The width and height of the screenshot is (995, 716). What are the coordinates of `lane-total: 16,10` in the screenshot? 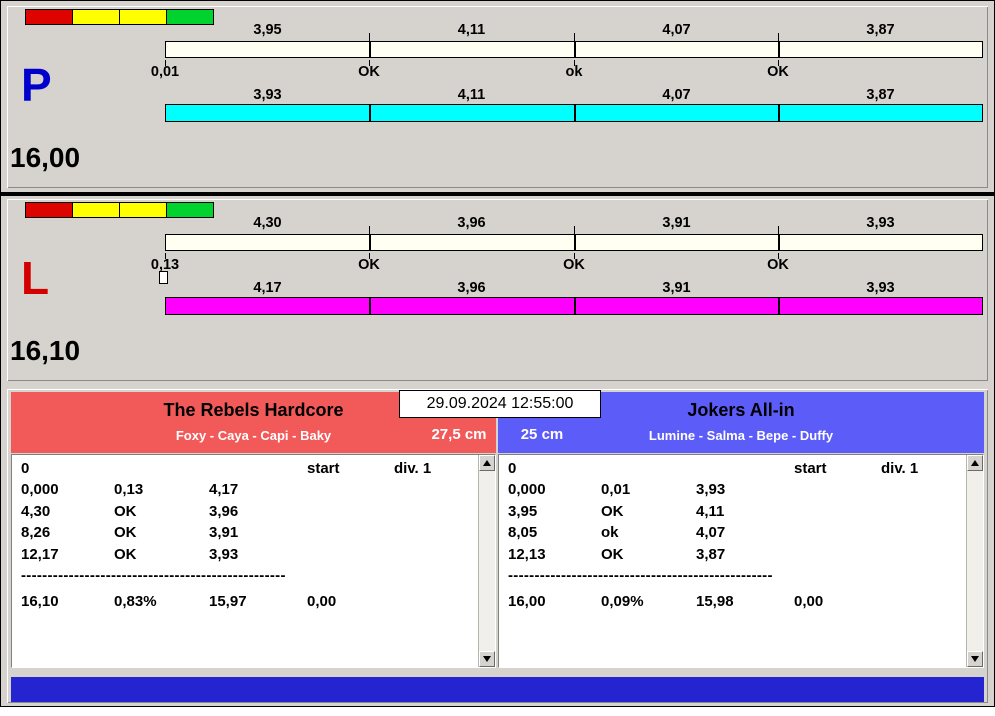 It's located at (45, 350).